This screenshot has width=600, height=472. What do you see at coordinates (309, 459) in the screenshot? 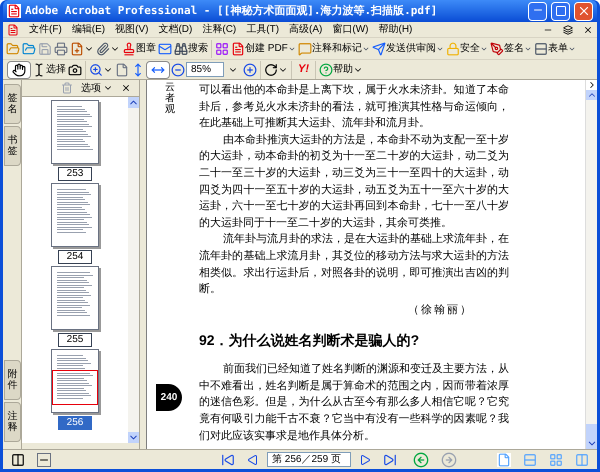
I see `page-field: 第 256／259 页` at bounding box center [309, 459].